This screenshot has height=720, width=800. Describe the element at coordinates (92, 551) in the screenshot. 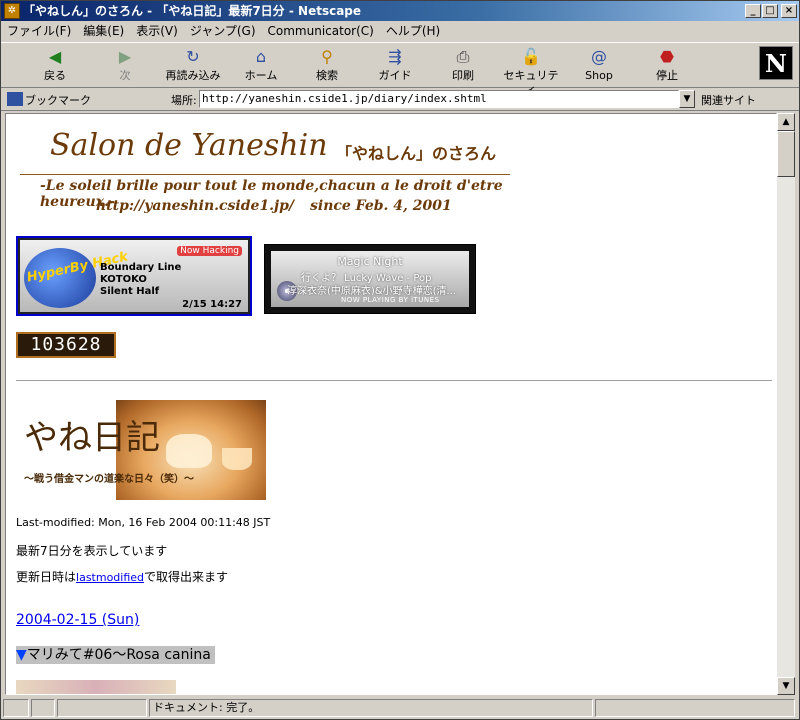

I see `showing-notice: 最新7日分を表示しています` at that location.